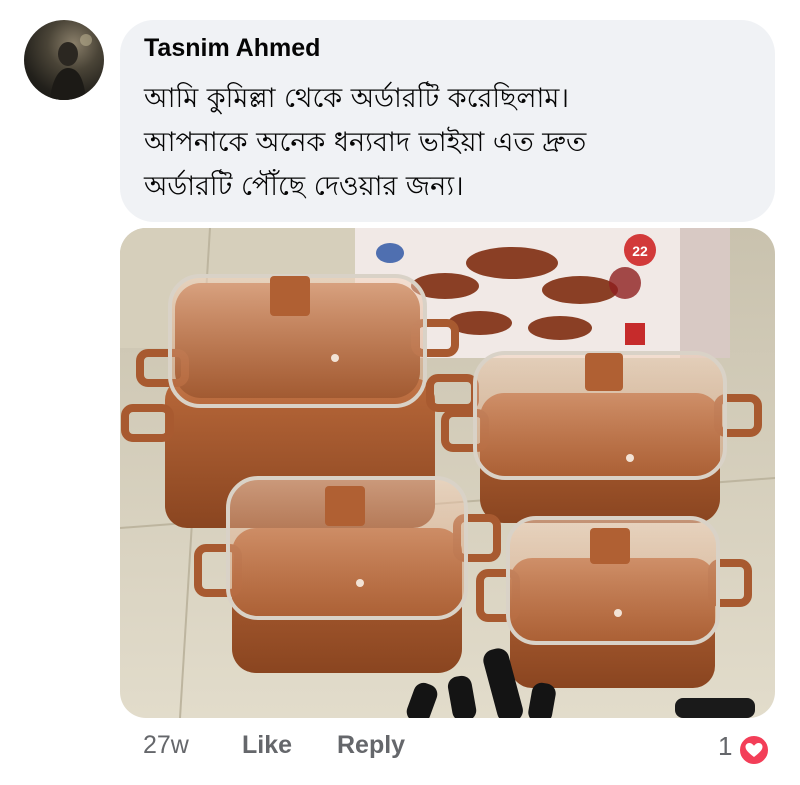 Image resolution: width=800 pixels, height=785 pixels. What do you see at coordinates (267, 745) in the screenshot?
I see `like-button: Like` at bounding box center [267, 745].